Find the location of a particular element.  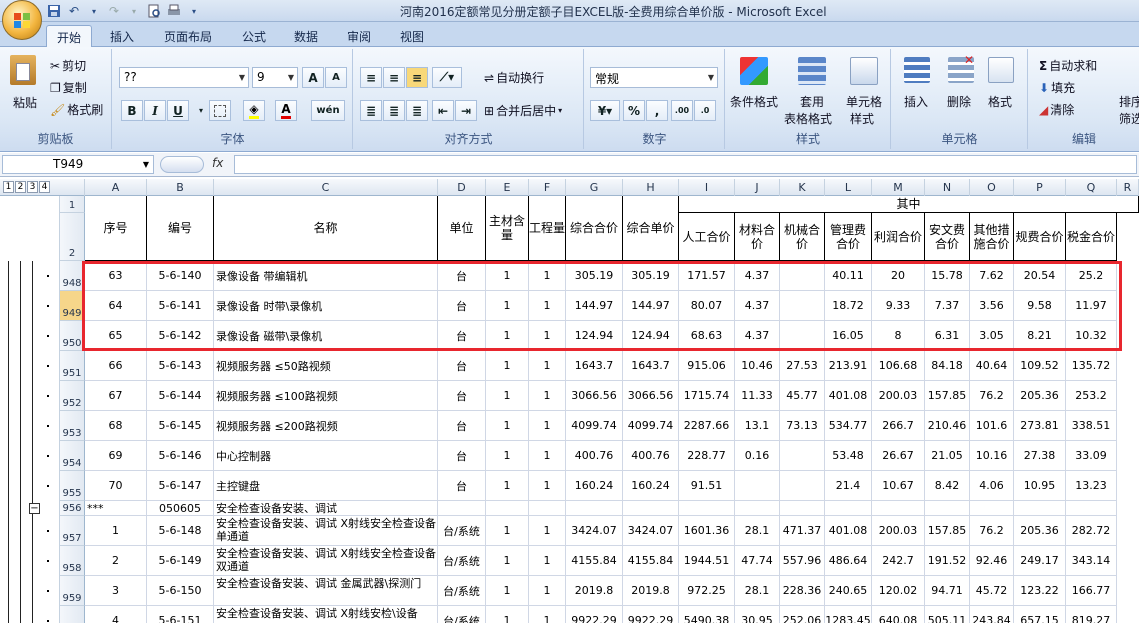

align-center-button: ≣ is located at coordinates (394, 110).